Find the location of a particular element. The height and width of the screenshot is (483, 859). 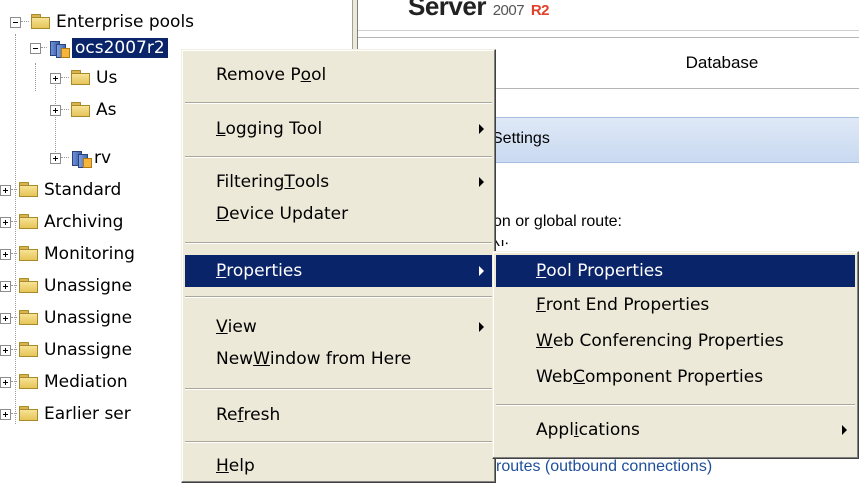

tree-item-pool: ocs2007r2 is located at coordinates (99, 48).